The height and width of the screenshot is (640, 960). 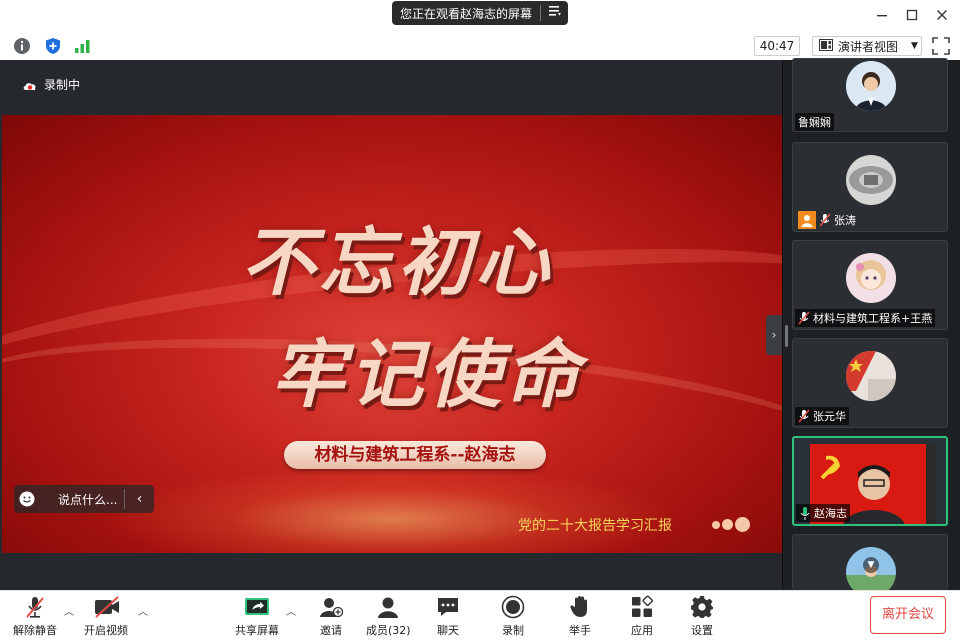 I want to click on chat-label: 聊天, so click(x=448, y=630).